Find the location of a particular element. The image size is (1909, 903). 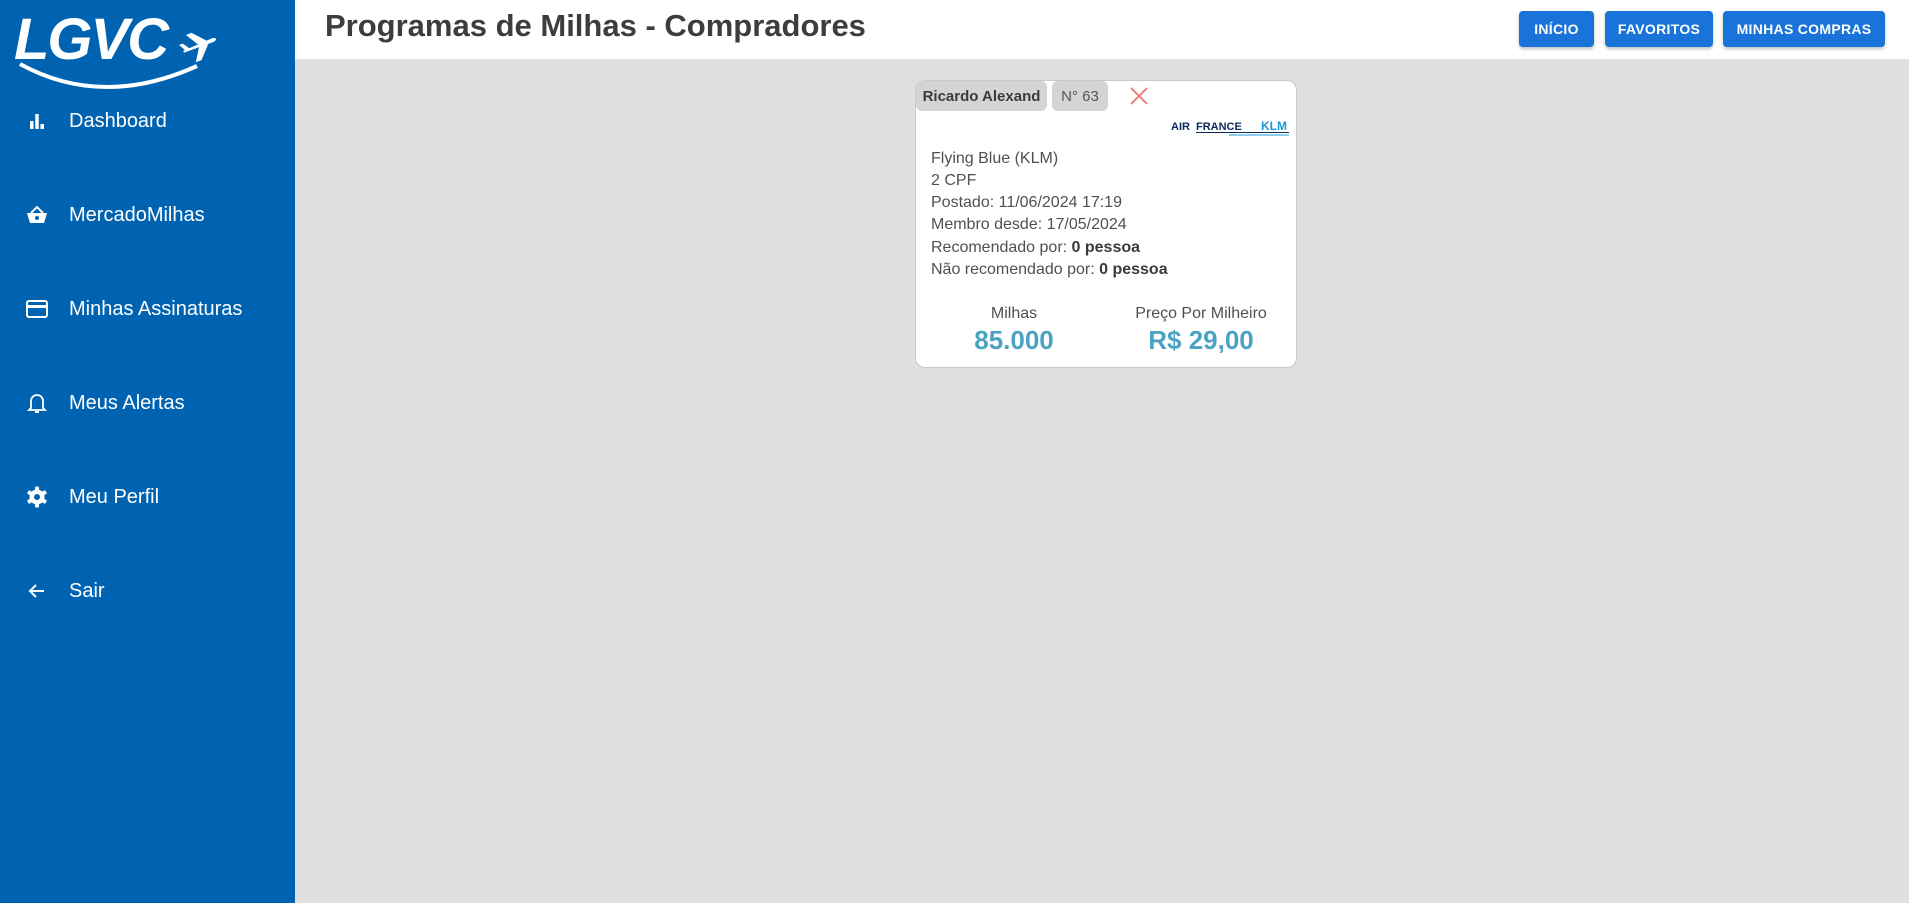

miles-label: Milhas is located at coordinates (1014, 313).